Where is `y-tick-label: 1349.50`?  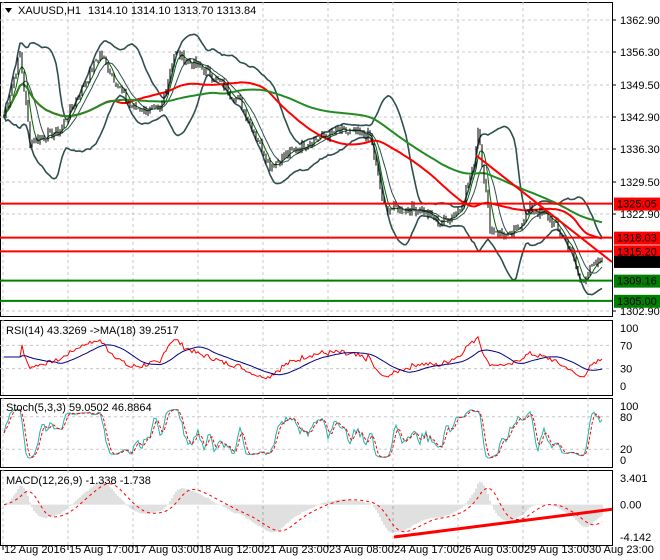 y-tick-label: 1349.50 is located at coordinates (640, 86).